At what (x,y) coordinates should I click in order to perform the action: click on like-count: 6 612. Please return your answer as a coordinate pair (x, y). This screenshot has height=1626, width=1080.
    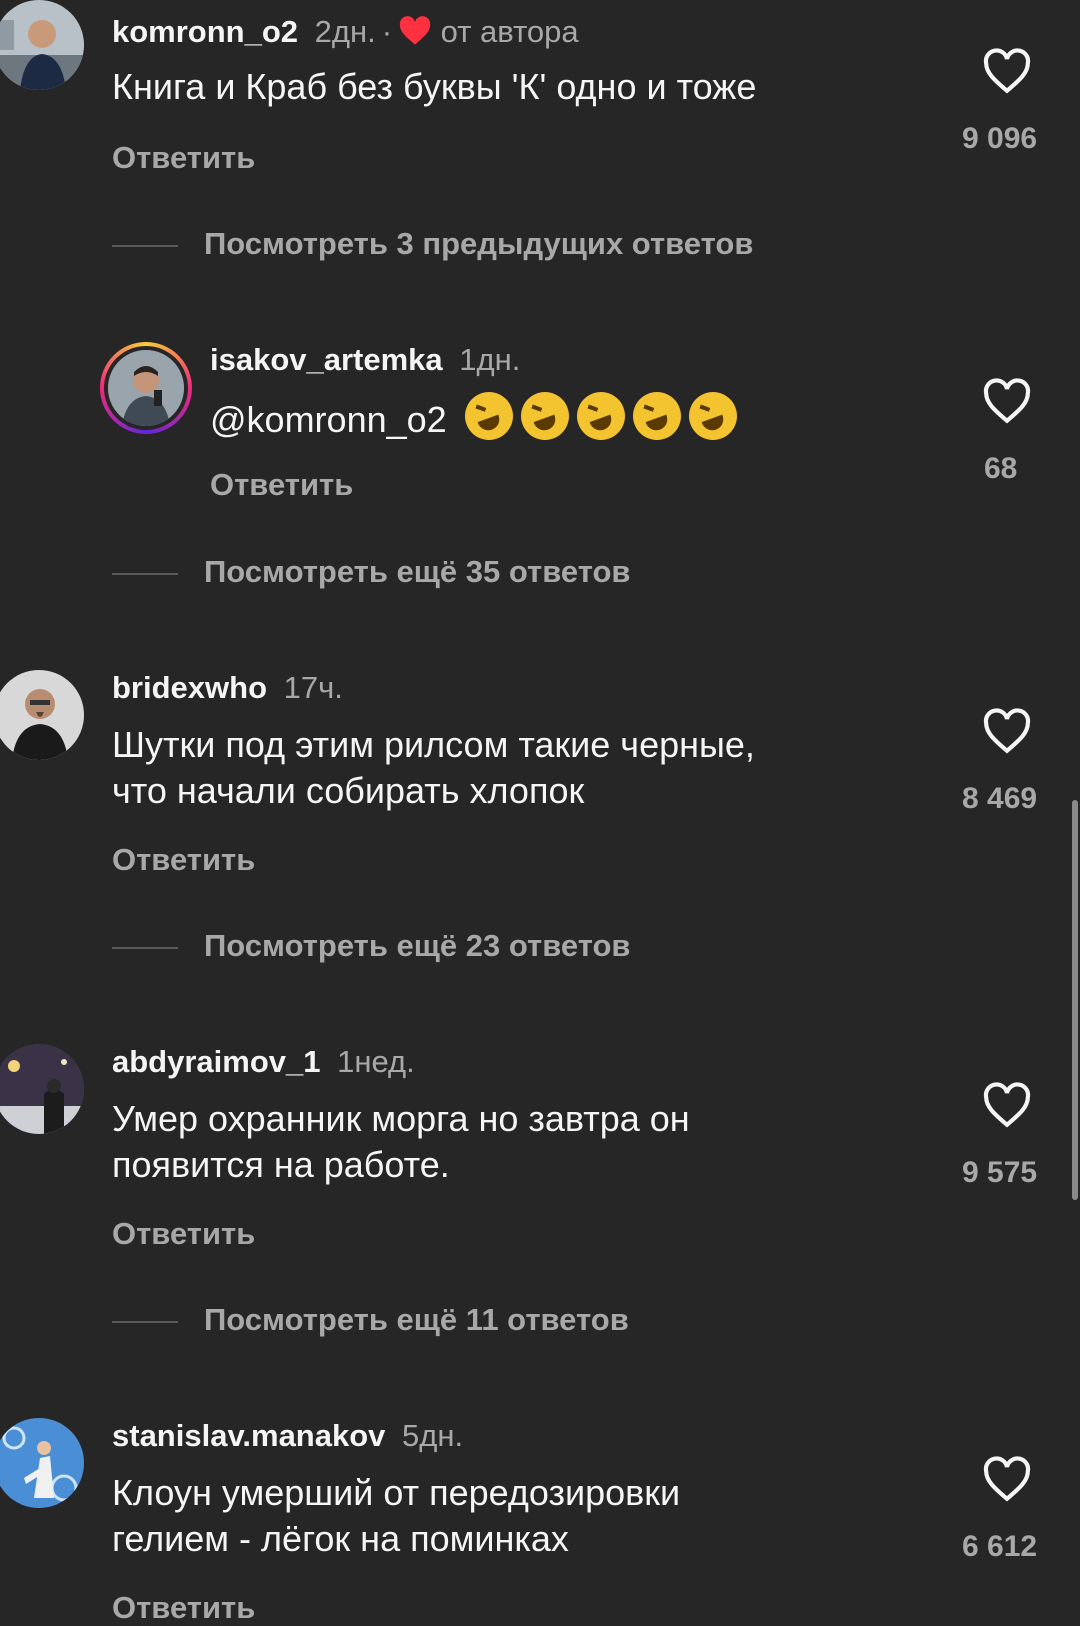
    Looking at the image, I should click on (1000, 1546).